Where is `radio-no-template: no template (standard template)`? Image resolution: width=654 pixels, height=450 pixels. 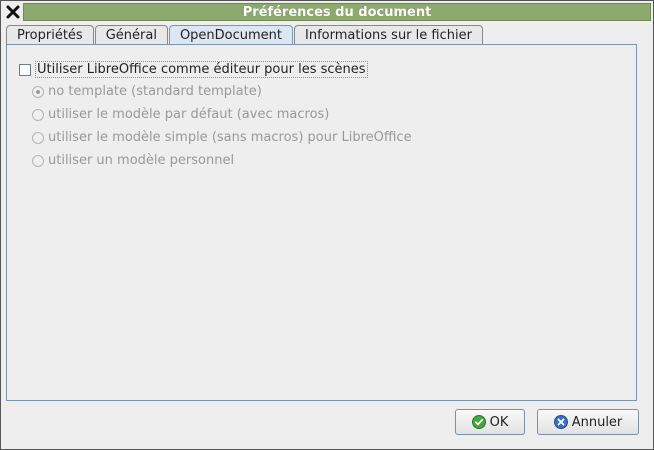 radio-no-template: no template (standard template) is located at coordinates (147, 91).